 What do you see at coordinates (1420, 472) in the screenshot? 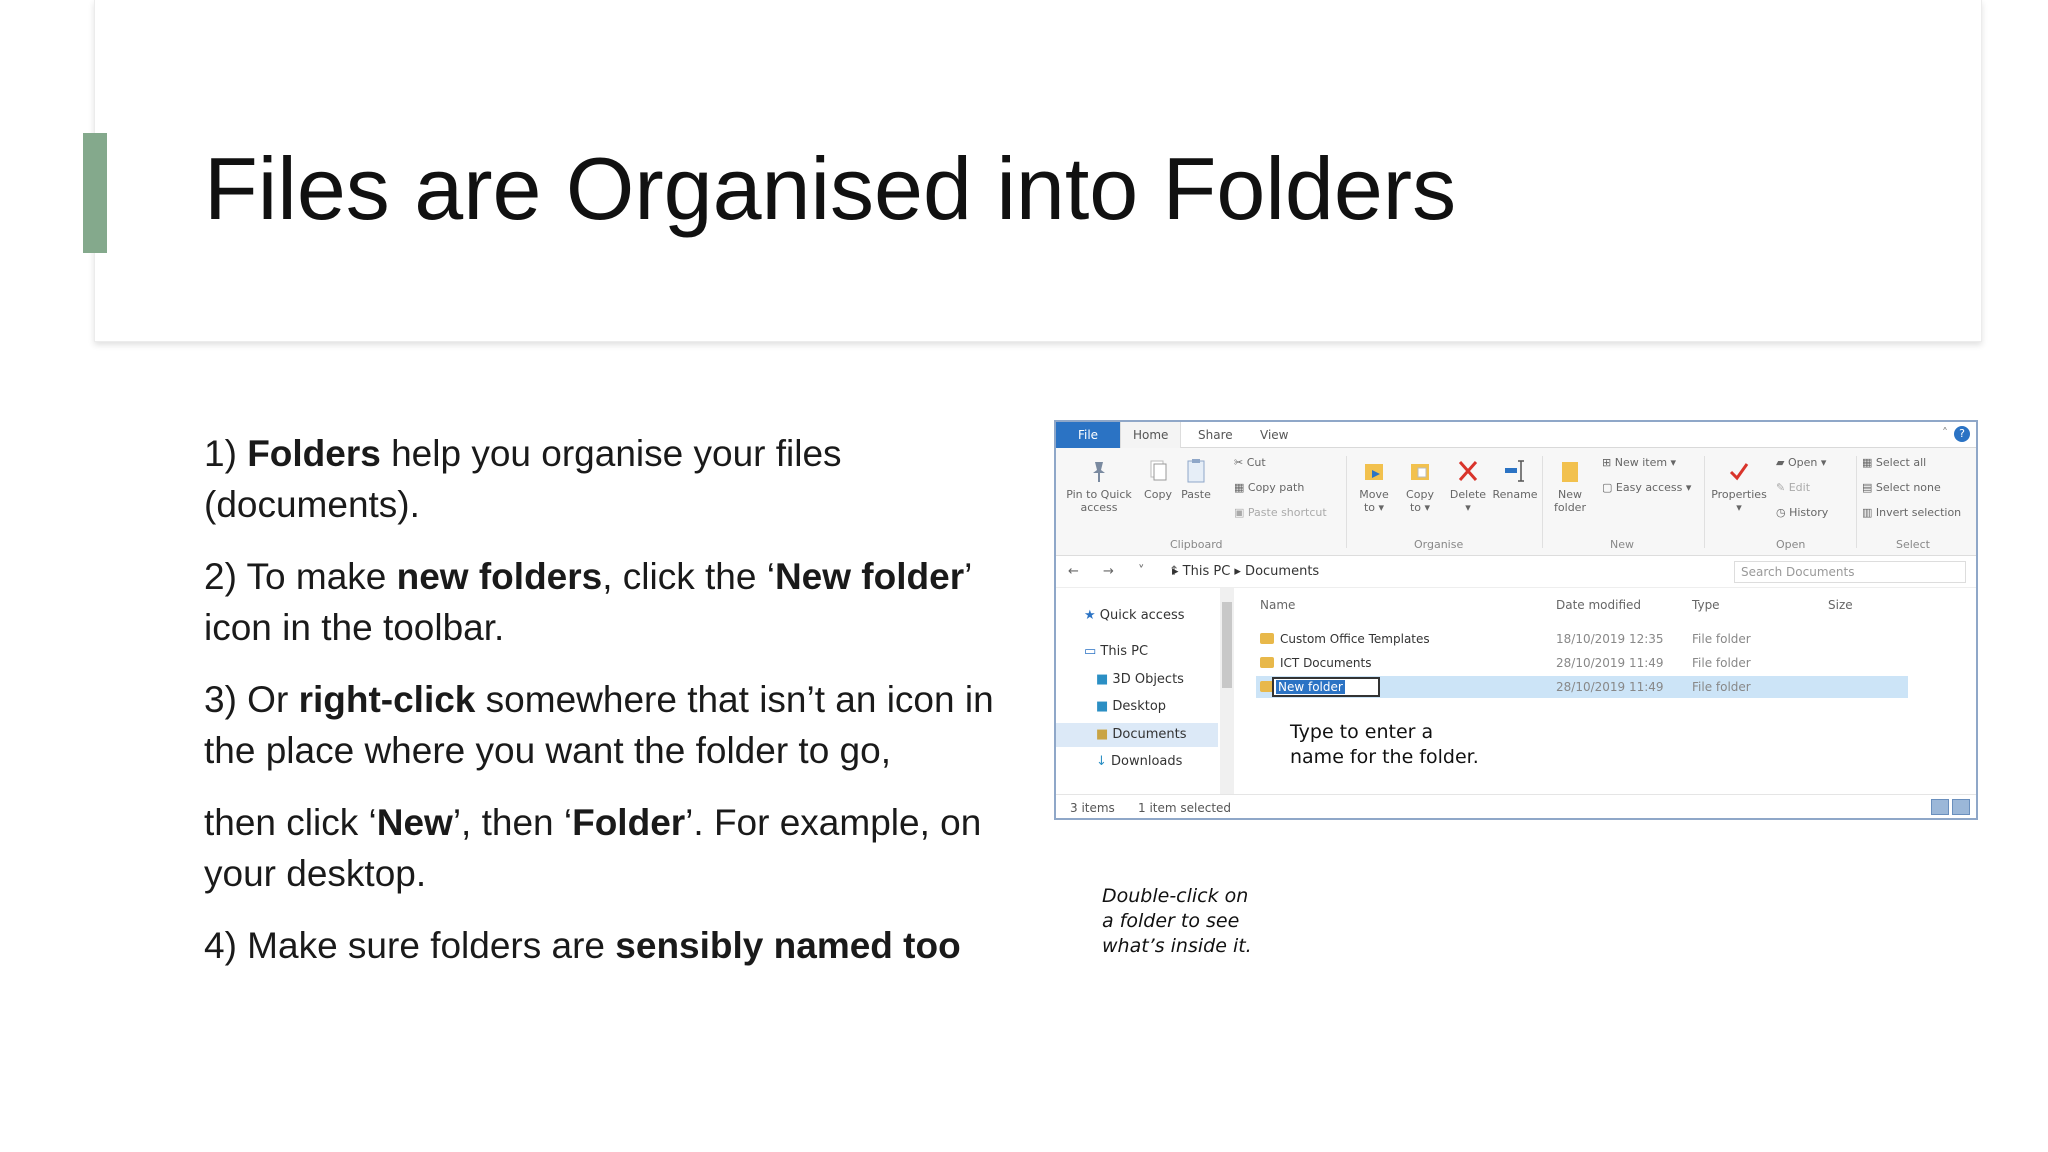
I see `copy-folder-icon` at bounding box center [1420, 472].